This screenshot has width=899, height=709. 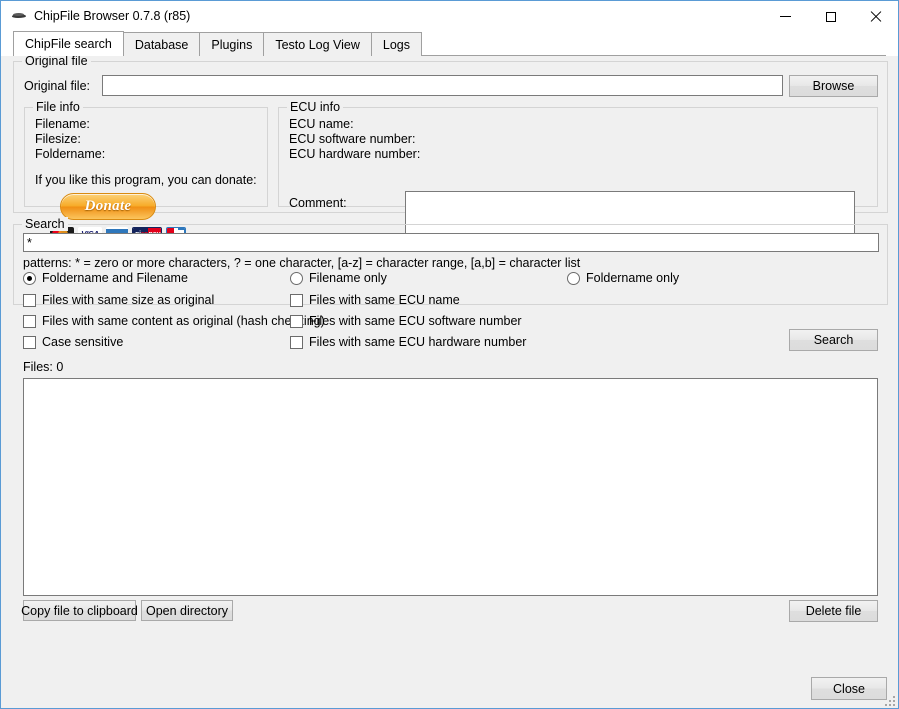 What do you see at coordinates (43, 367) in the screenshot?
I see `files-count-label: Files: 0` at bounding box center [43, 367].